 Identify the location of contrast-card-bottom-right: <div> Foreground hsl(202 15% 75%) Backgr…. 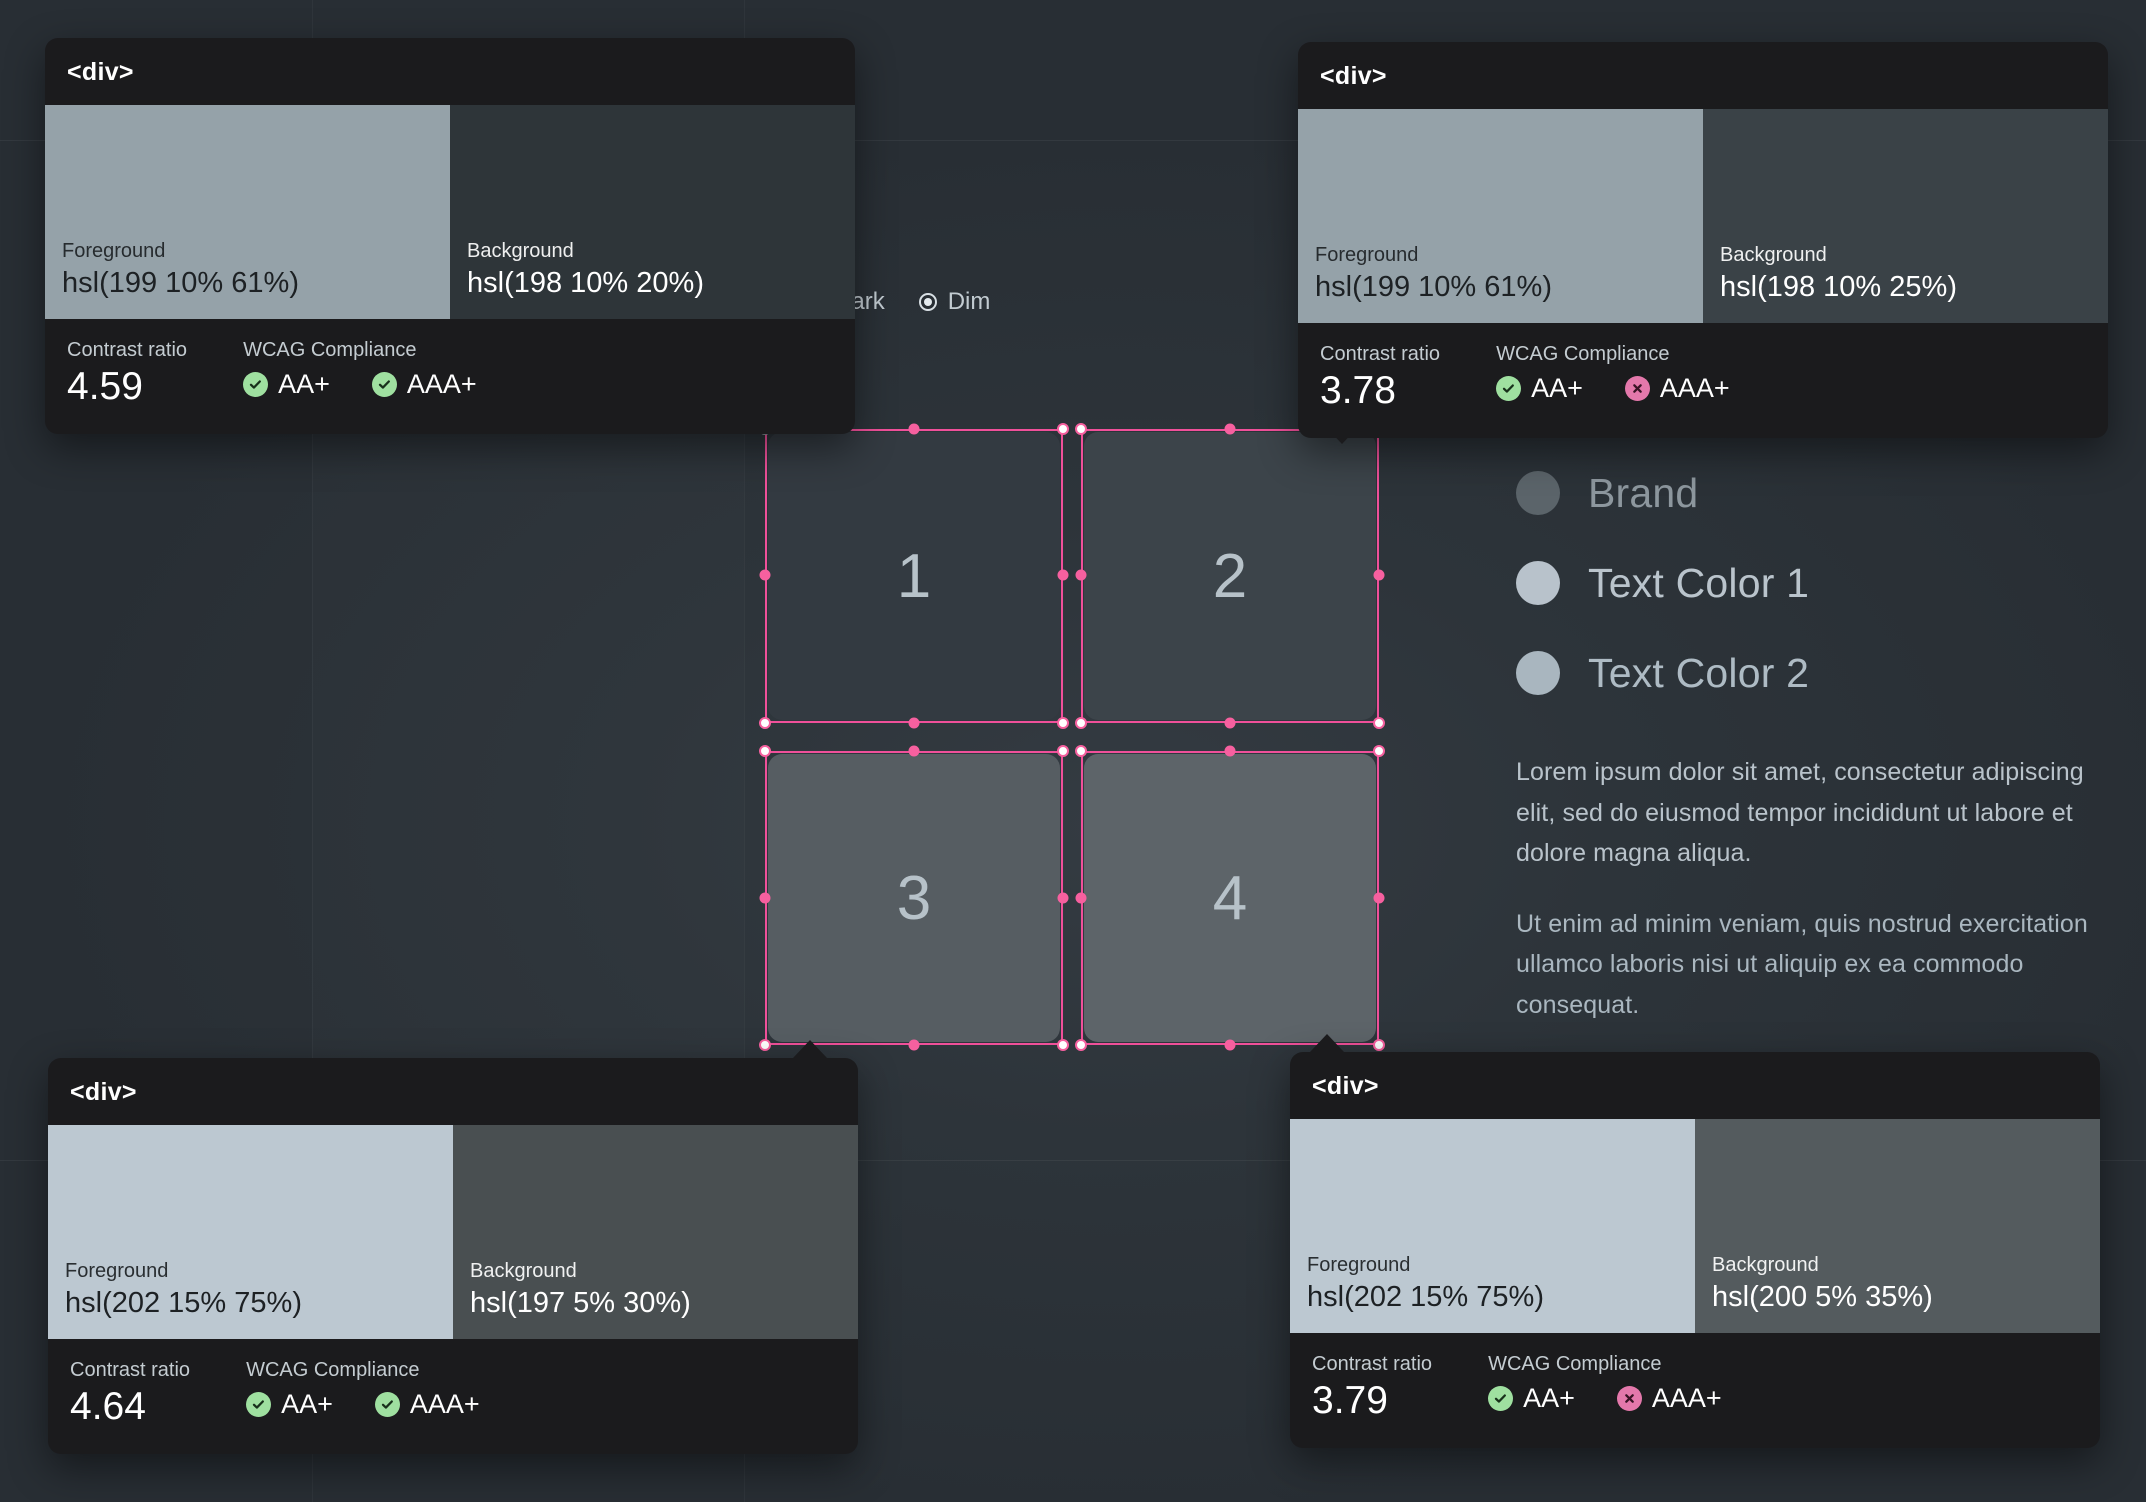
(1695, 1250).